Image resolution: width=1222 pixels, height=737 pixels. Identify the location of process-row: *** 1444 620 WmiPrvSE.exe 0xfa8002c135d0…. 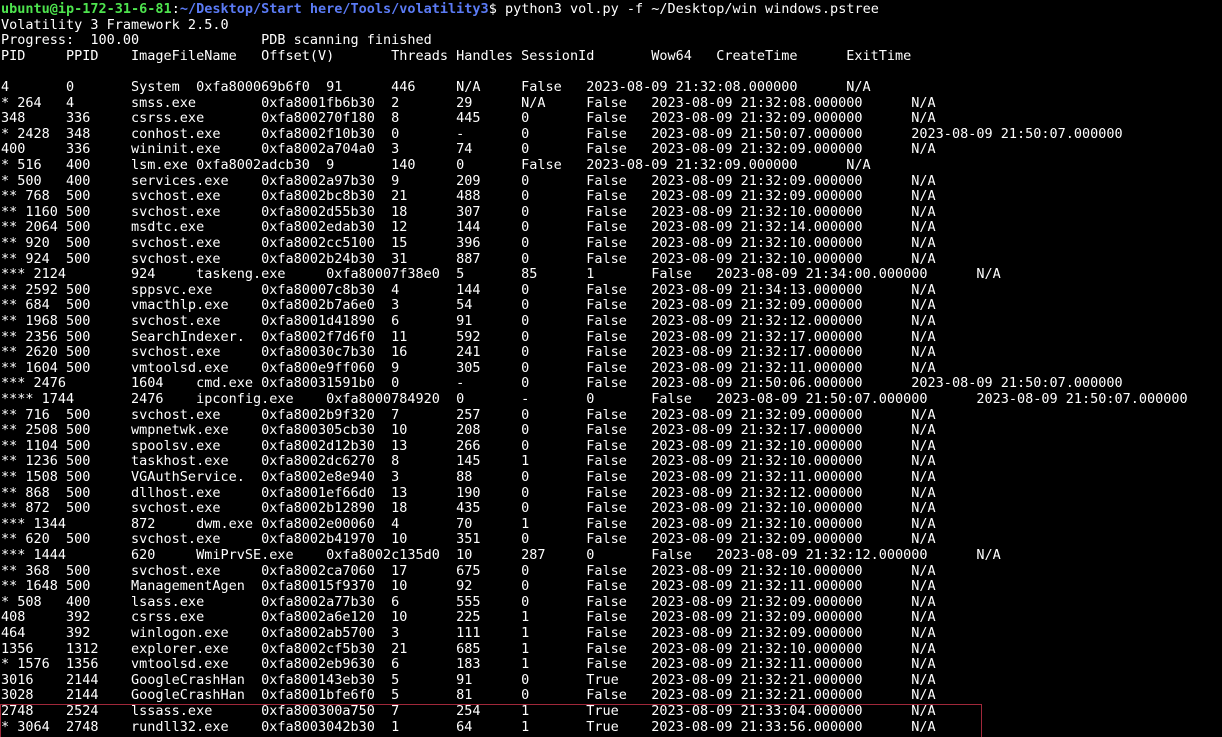
(501, 555).